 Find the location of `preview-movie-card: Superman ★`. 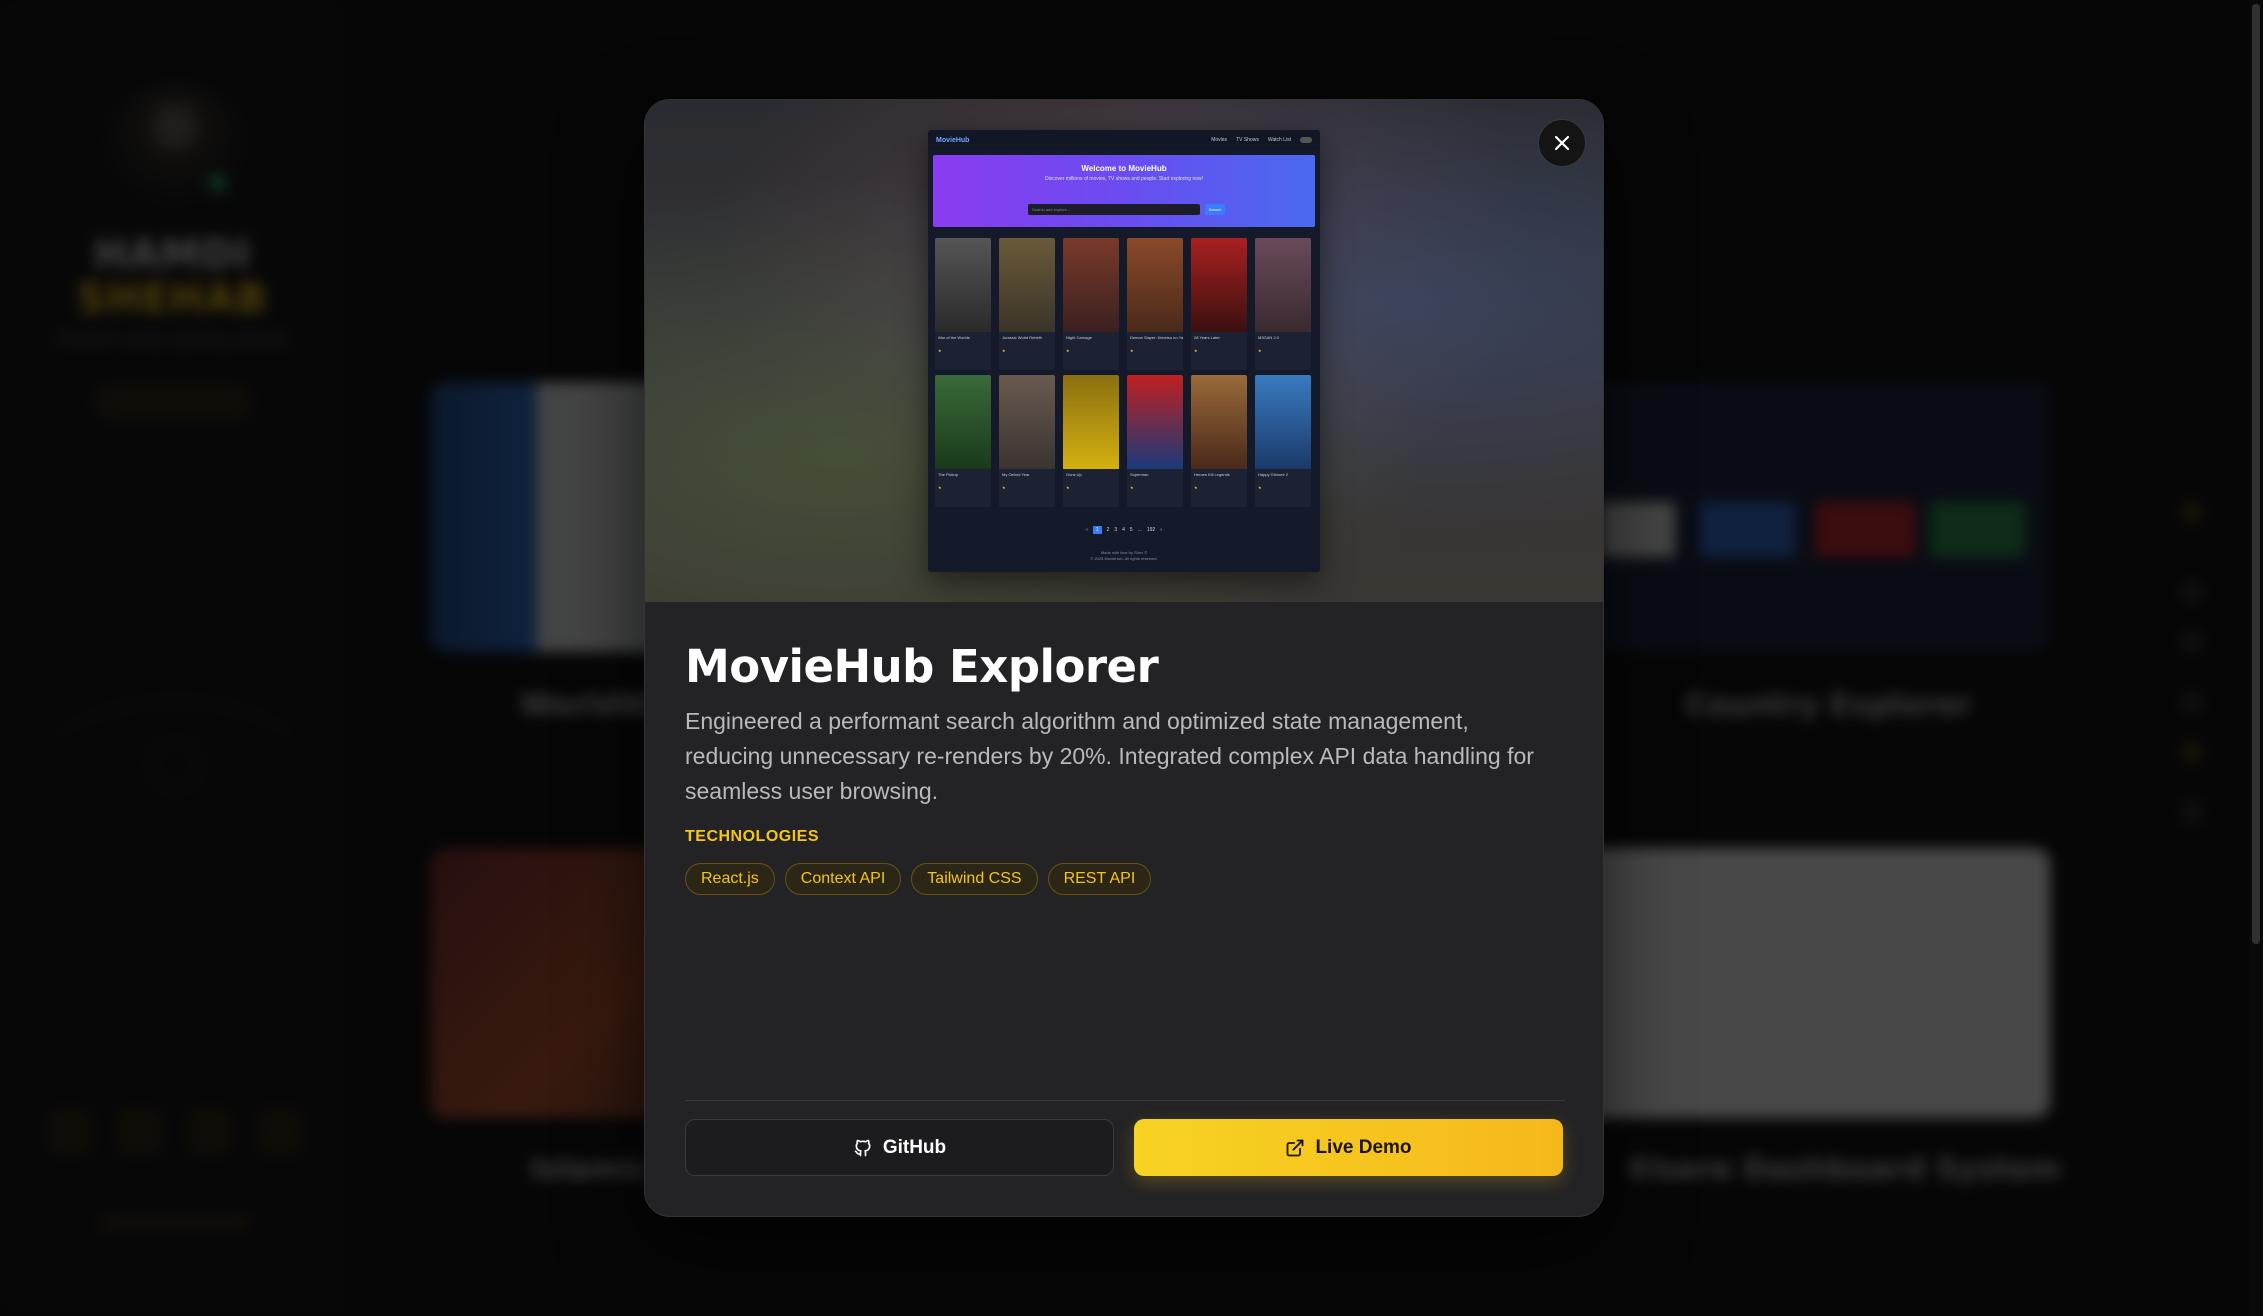

preview-movie-card: Superman ★ is located at coordinates (1155, 441).